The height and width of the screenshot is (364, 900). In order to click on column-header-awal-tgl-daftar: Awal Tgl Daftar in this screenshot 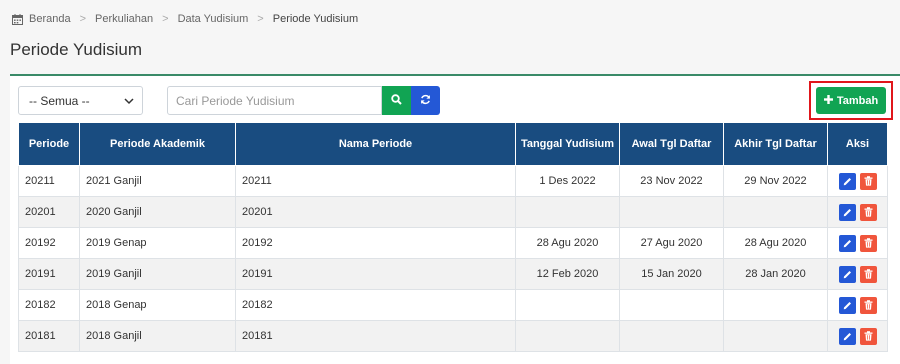, I will do `click(671, 144)`.